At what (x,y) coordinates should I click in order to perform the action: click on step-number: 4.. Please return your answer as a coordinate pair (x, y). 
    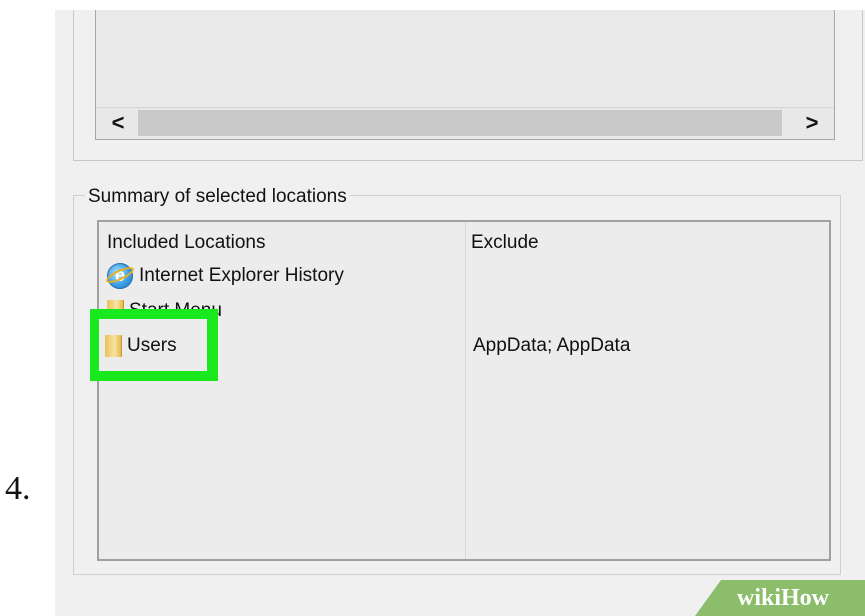
    Looking at the image, I should click on (18, 488).